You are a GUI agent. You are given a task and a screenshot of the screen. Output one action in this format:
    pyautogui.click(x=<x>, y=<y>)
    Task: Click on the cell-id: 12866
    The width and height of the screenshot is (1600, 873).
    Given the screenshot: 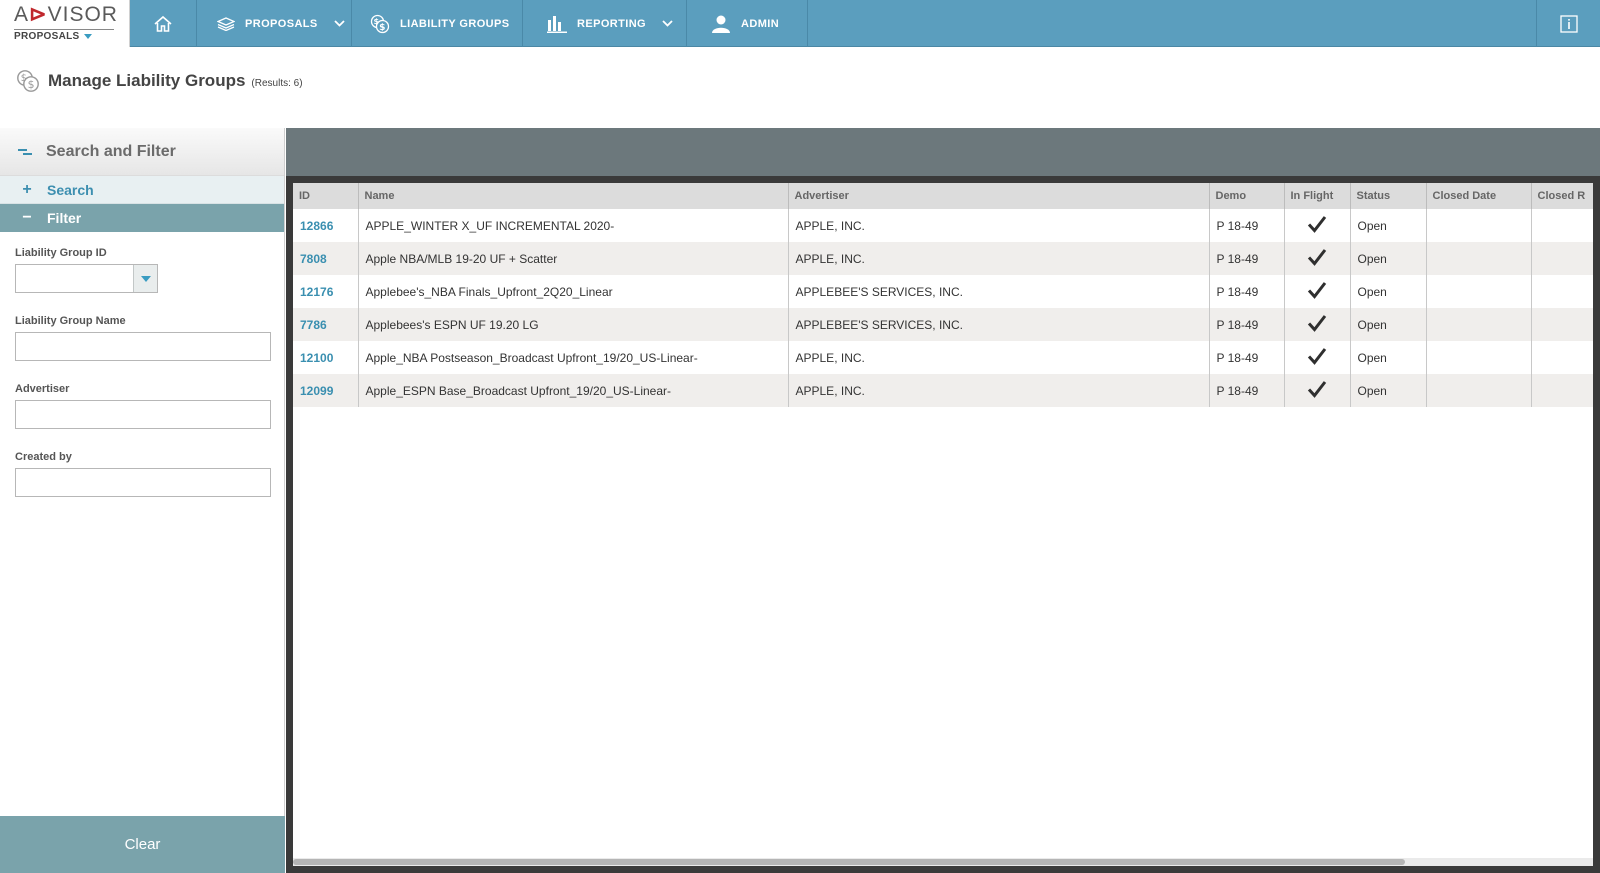 What is the action you would take?
    pyautogui.click(x=326, y=225)
    